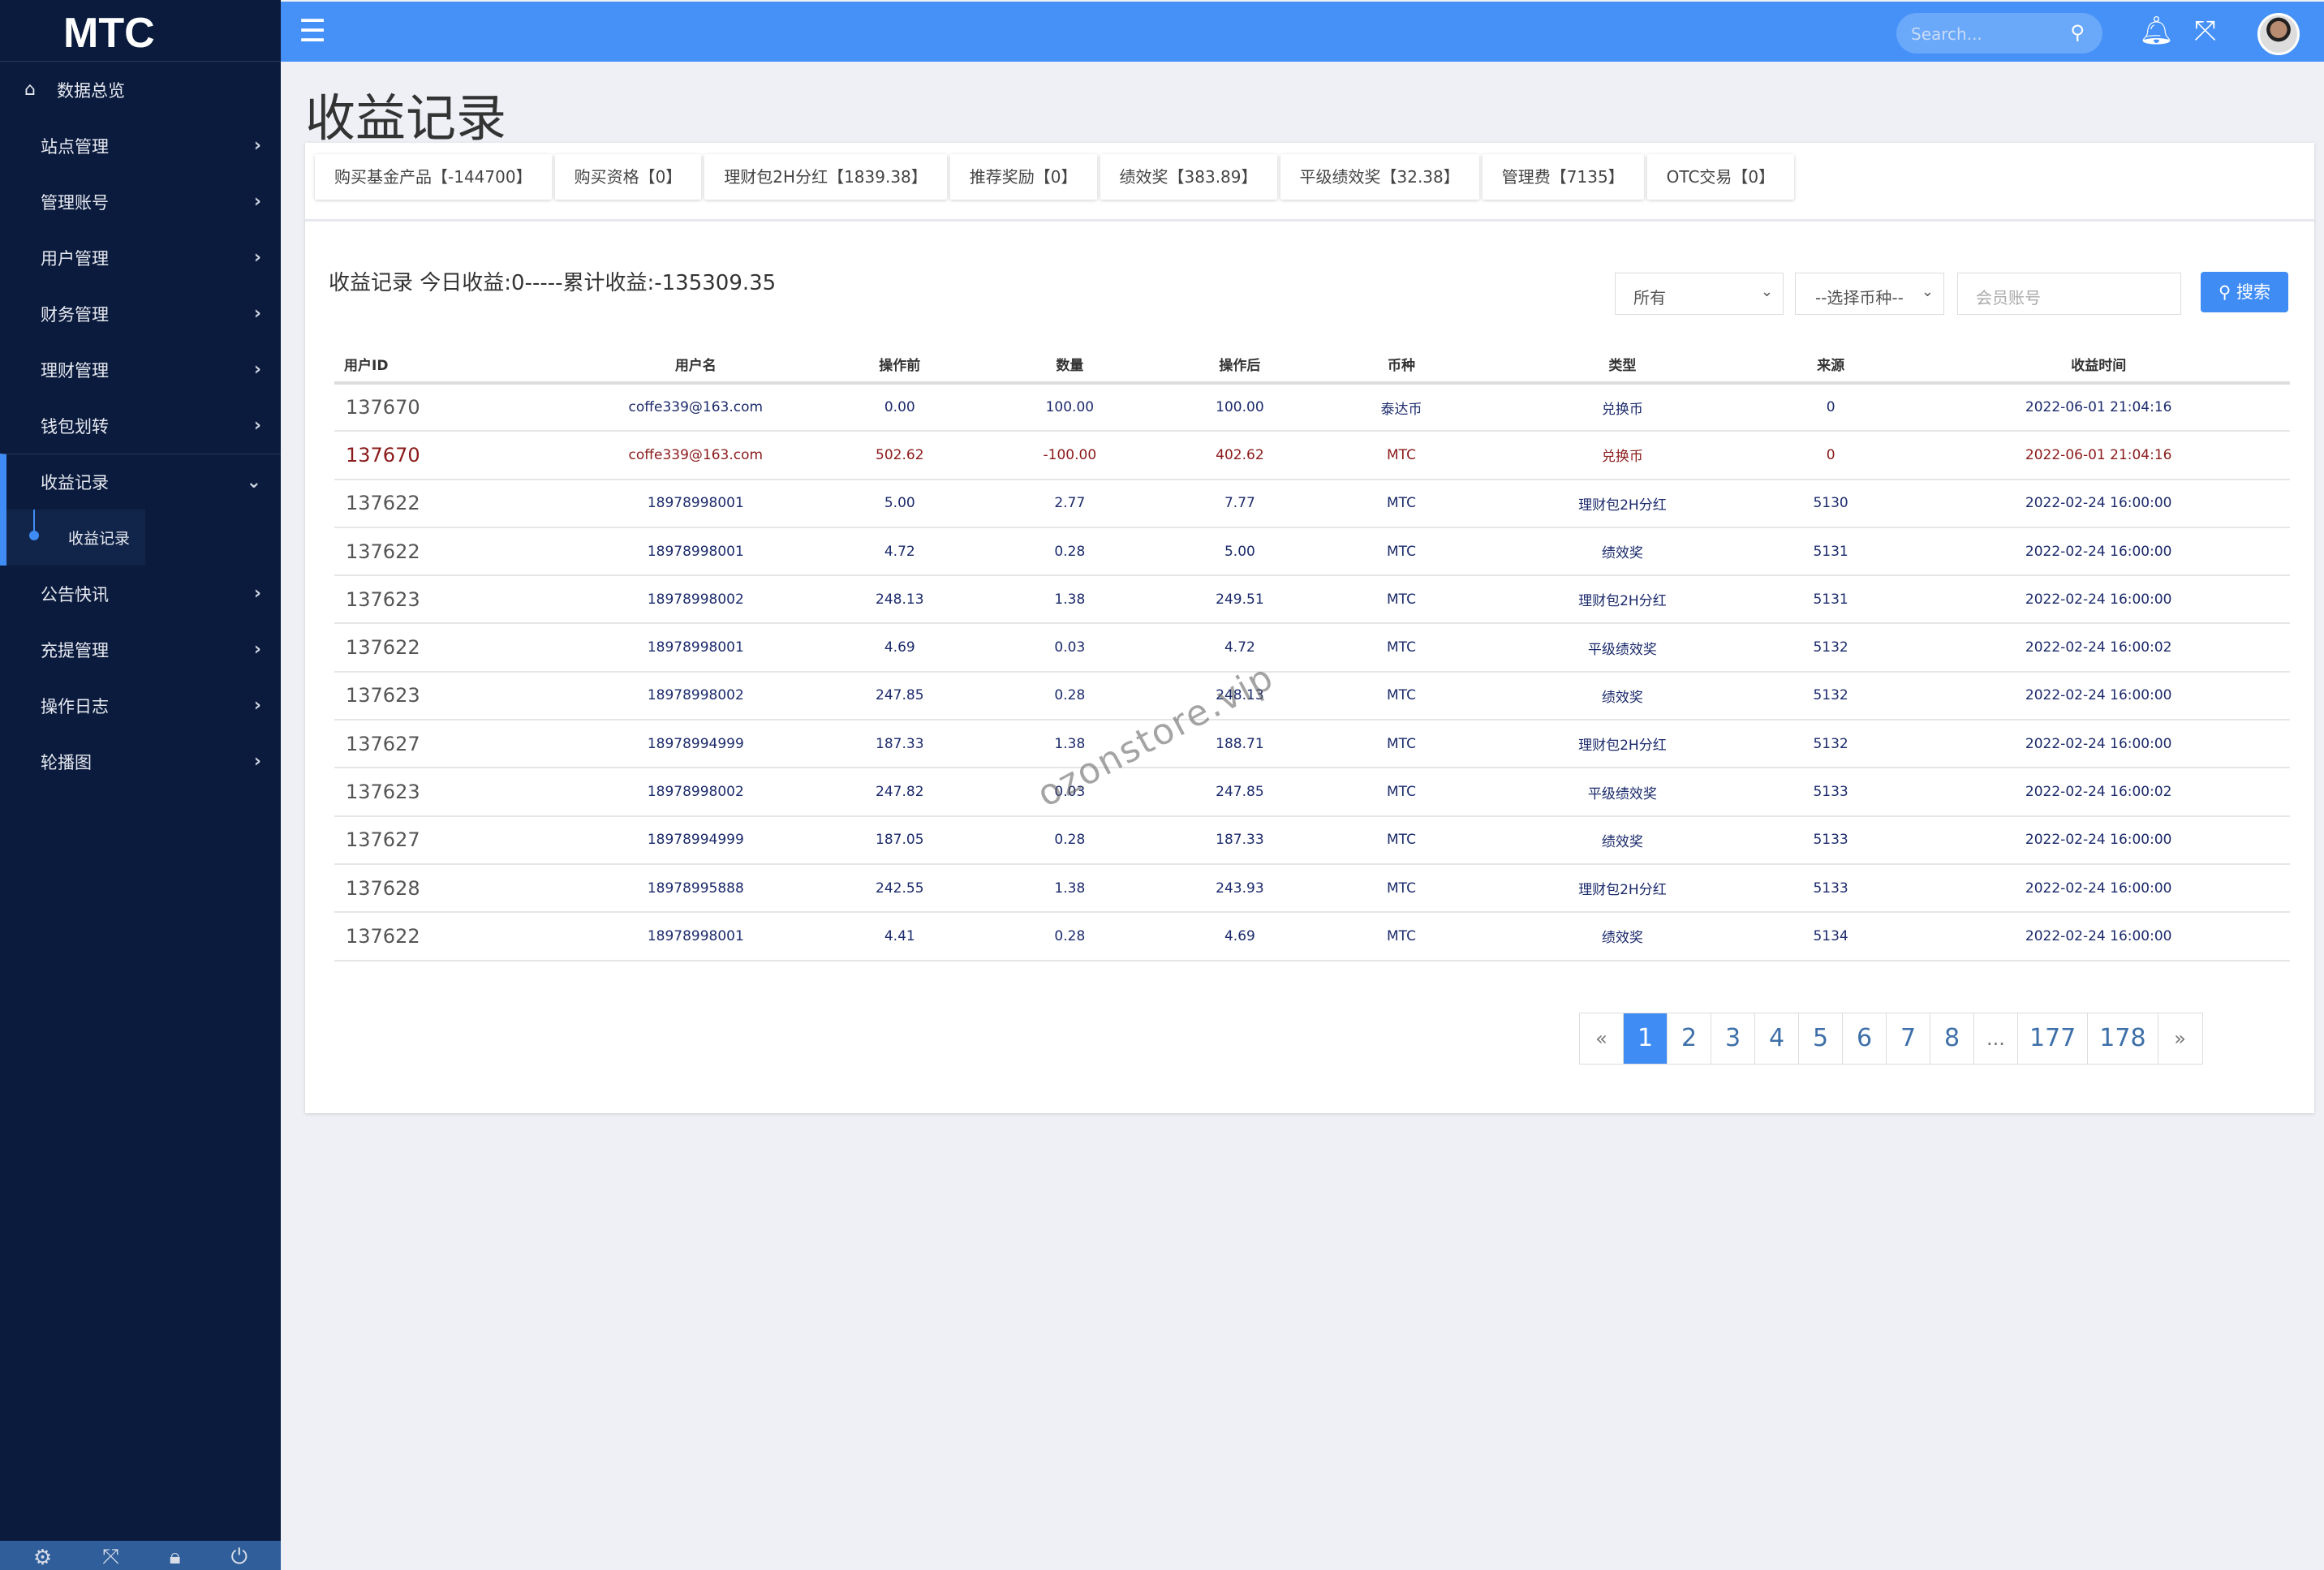 The width and height of the screenshot is (2324, 1570). What do you see at coordinates (899, 792) in the screenshot?
I see `balance-before-cell: 247.82` at bounding box center [899, 792].